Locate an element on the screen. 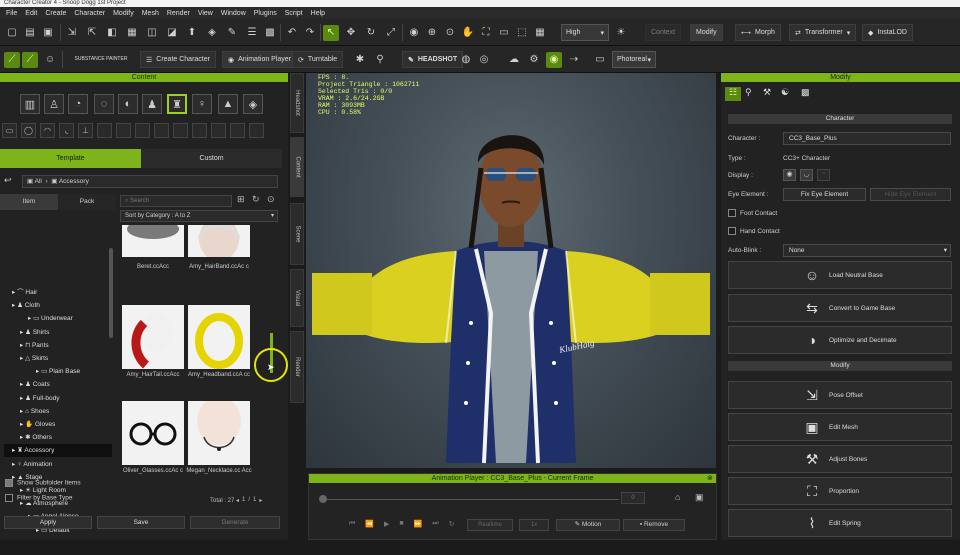  character-icon: ☺ is located at coordinates (50, 60).